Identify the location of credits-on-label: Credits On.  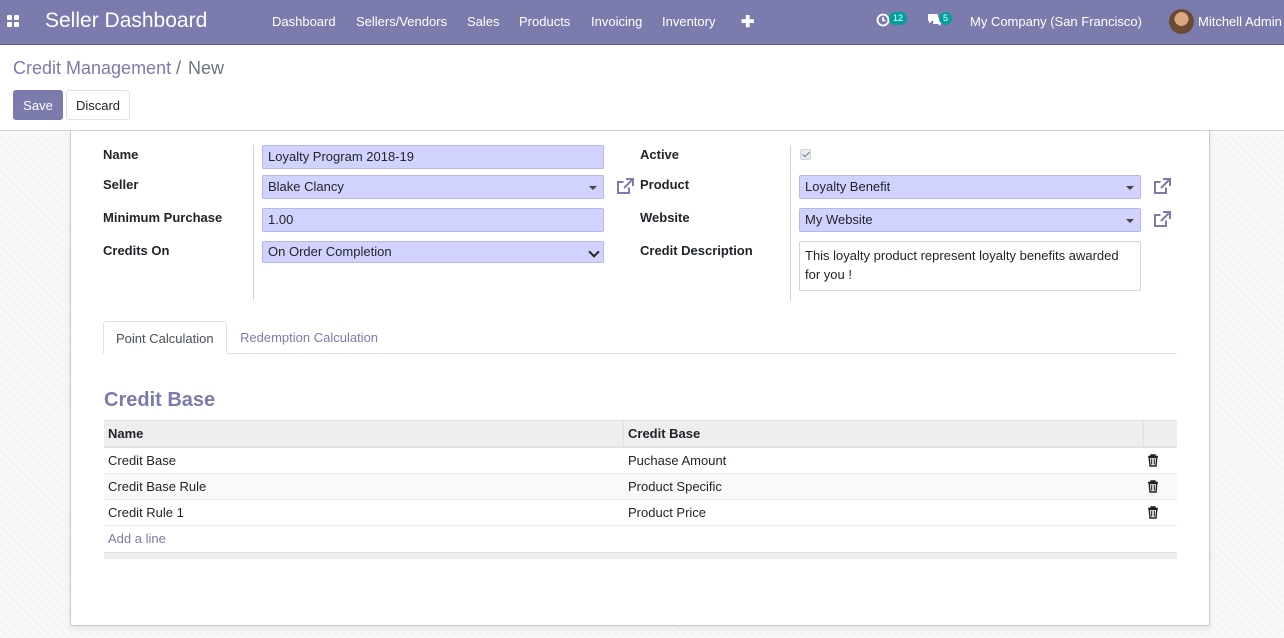
(136, 250).